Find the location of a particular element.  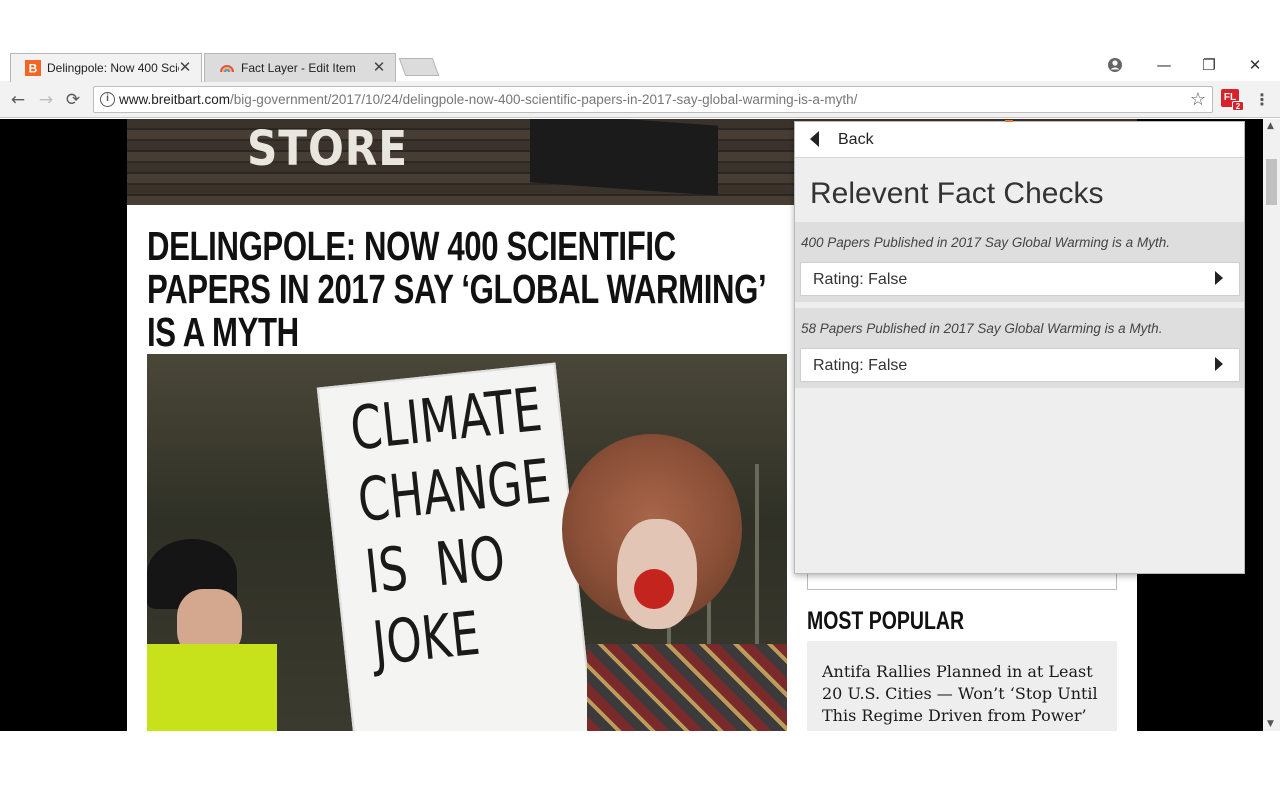

scroll-down-icon: ▼ is located at coordinates (1270, 724).